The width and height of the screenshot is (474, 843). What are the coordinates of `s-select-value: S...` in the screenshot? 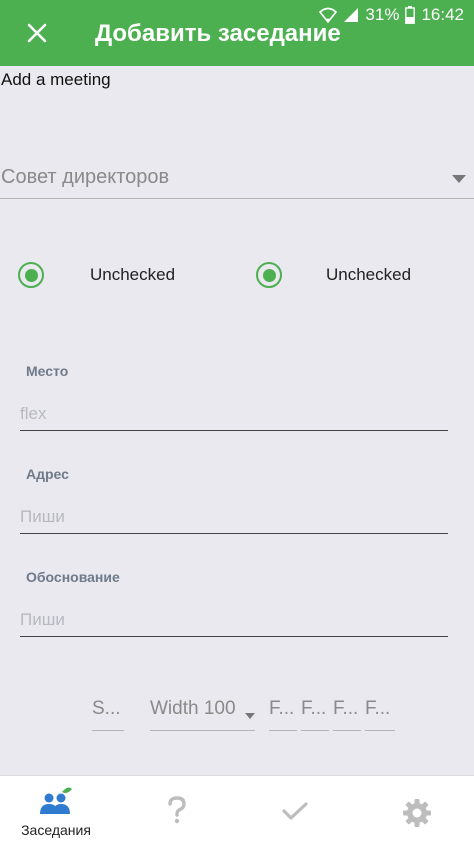 It's located at (106, 708).